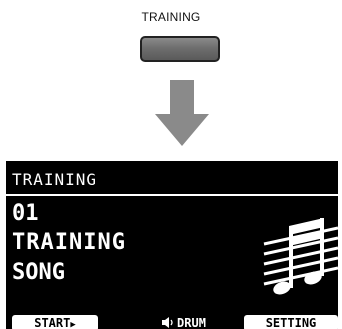 The image size is (342, 329). I want to click on drum-label: DRUM, so click(191, 322).